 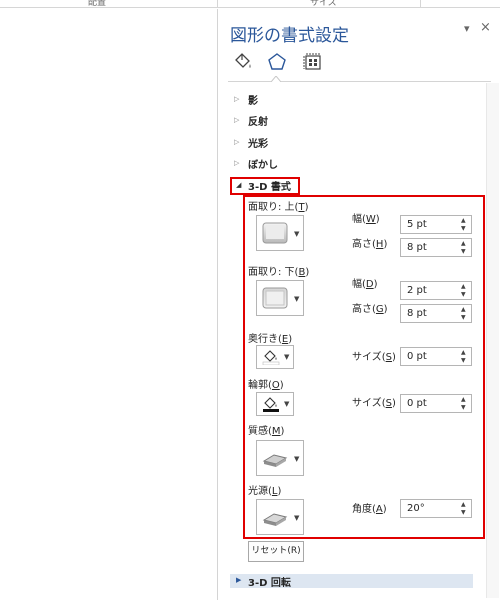 I want to click on contour-color-picker: ▼, so click(x=275, y=404).